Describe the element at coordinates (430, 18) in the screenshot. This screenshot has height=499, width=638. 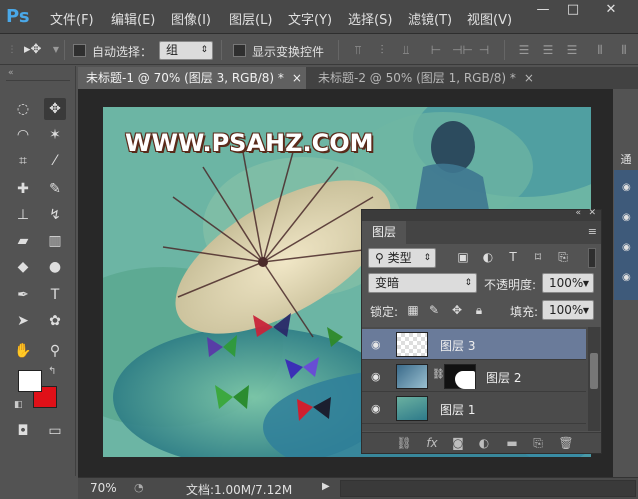
I see `menu-filter: 滤镜(T)` at that location.